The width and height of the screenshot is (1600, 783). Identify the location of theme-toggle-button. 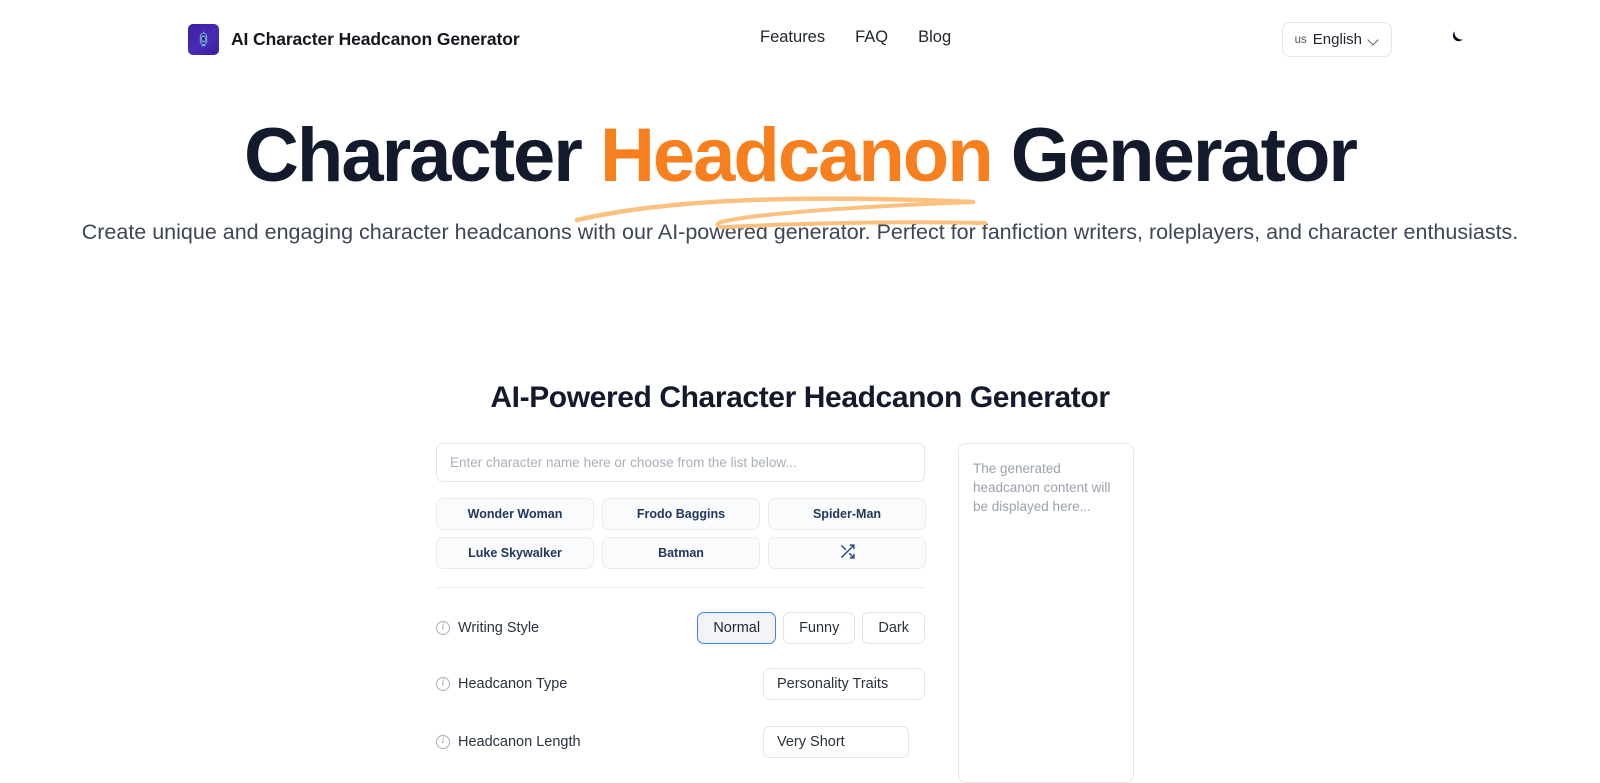
(1456, 40).